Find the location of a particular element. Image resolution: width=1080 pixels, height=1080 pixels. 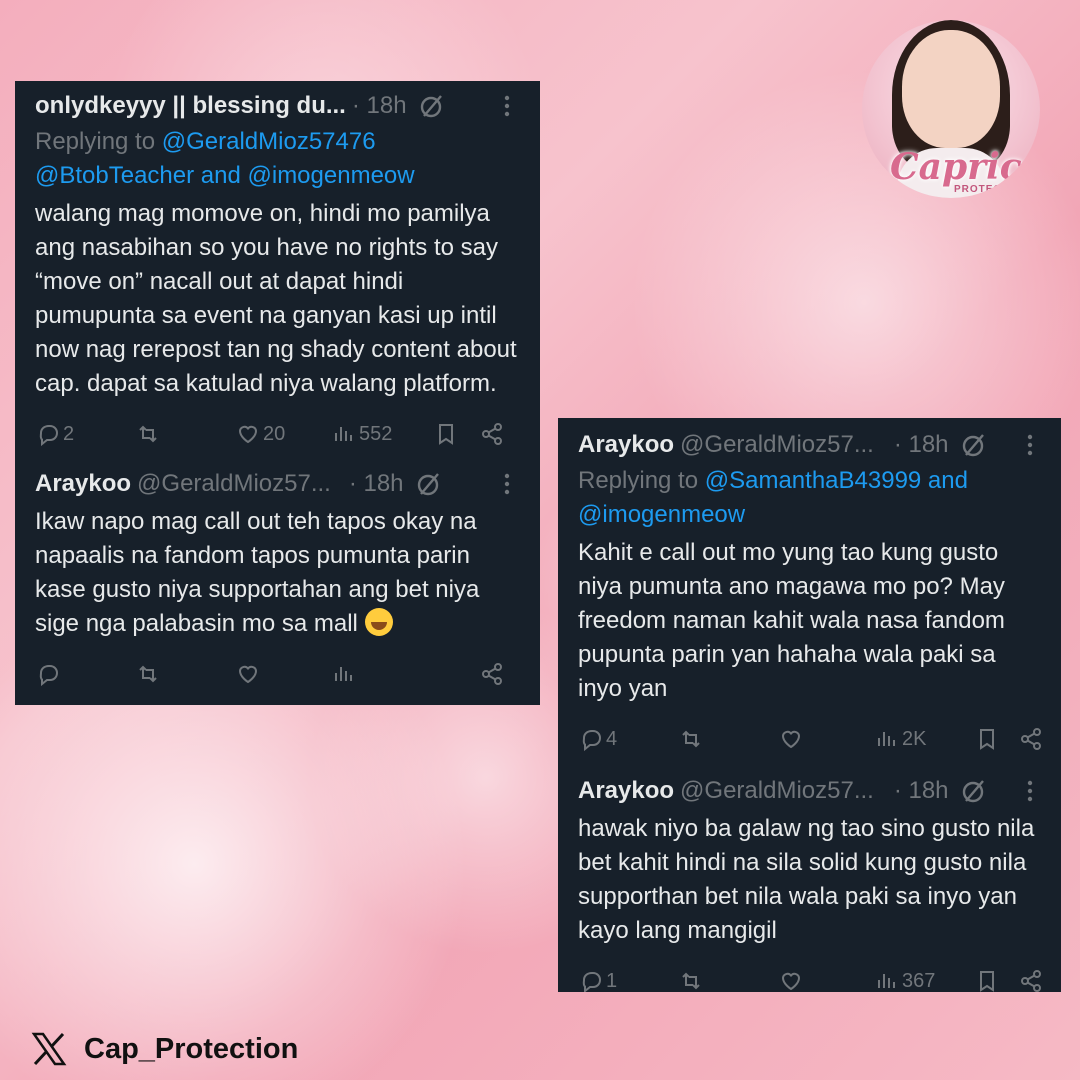

tweet-actions: 4 2K is located at coordinates (810, 738).